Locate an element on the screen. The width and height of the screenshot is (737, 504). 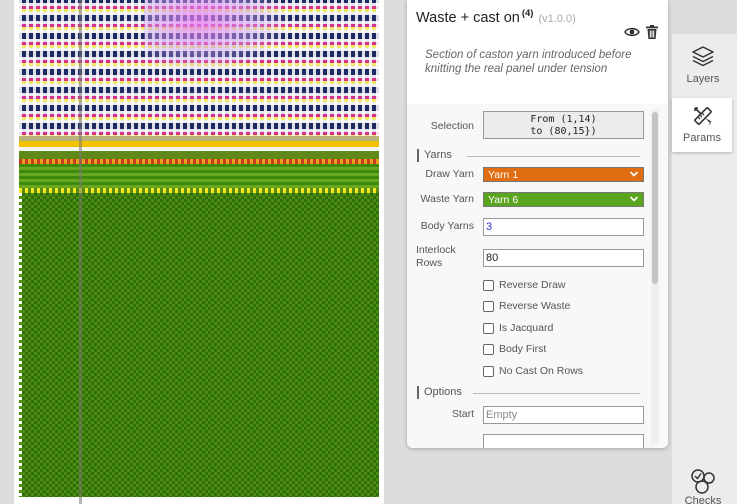
panel-title-count: (4) is located at coordinates (527, 13).